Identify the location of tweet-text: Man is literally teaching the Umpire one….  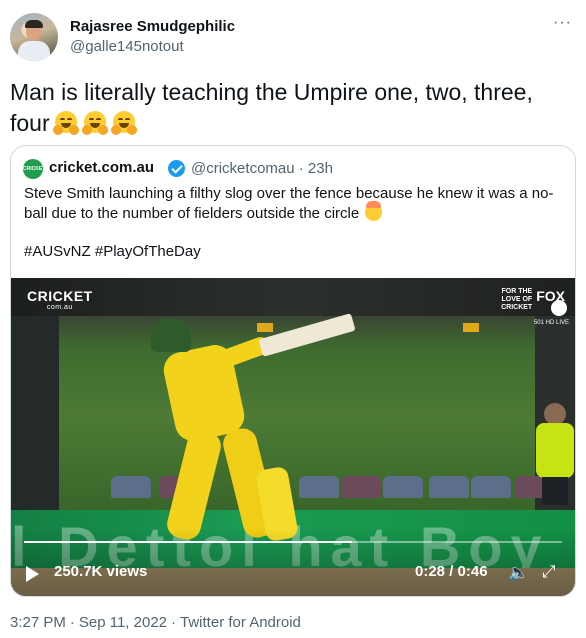
(290, 108).